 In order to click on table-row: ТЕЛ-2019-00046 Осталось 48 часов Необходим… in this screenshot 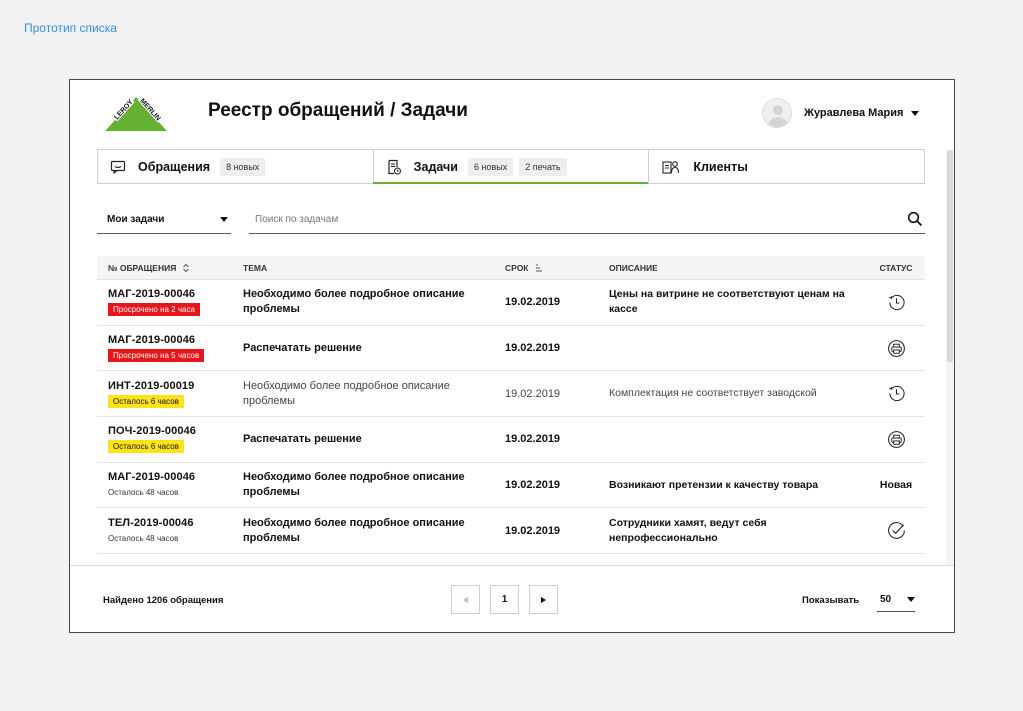, I will do `click(511, 531)`.